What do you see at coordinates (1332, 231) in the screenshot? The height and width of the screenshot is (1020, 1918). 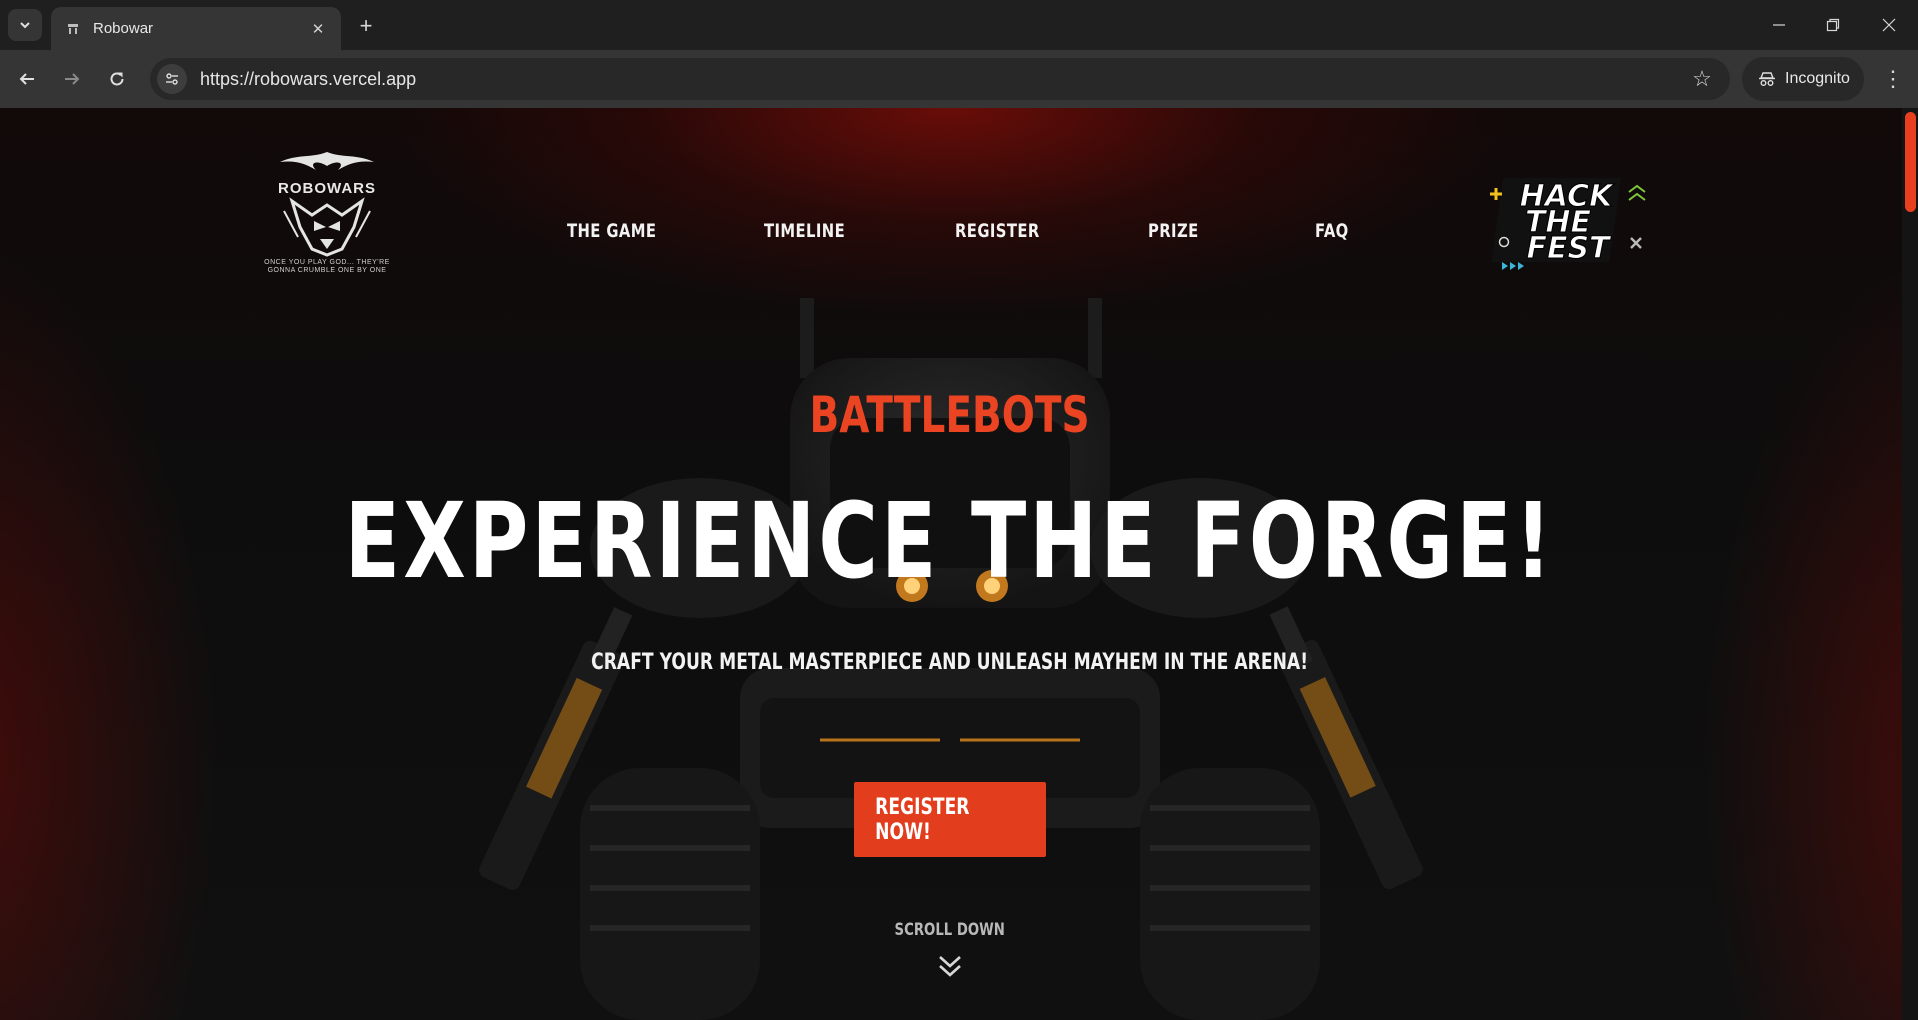 I see `nav-link-faq: FAQ` at bounding box center [1332, 231].